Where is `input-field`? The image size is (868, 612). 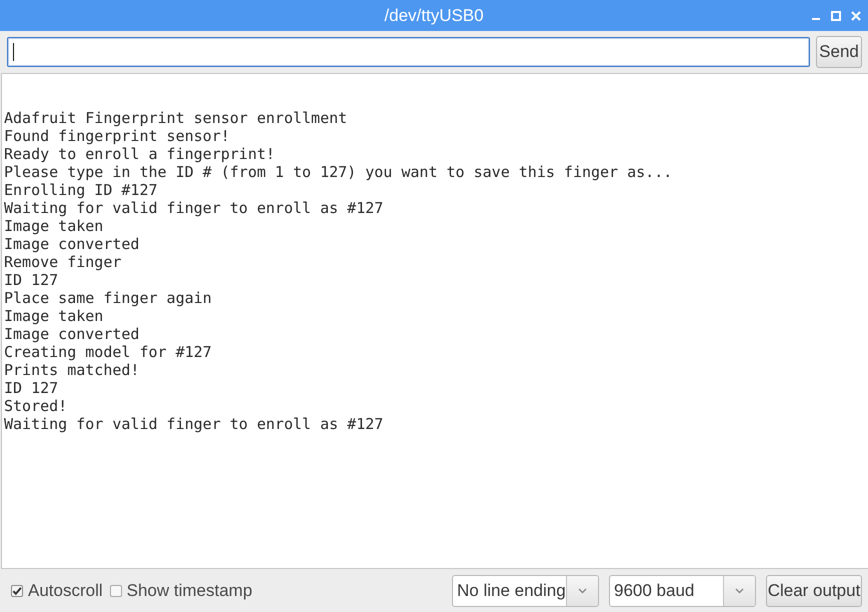 input-field is located at coordinates (408, 52).